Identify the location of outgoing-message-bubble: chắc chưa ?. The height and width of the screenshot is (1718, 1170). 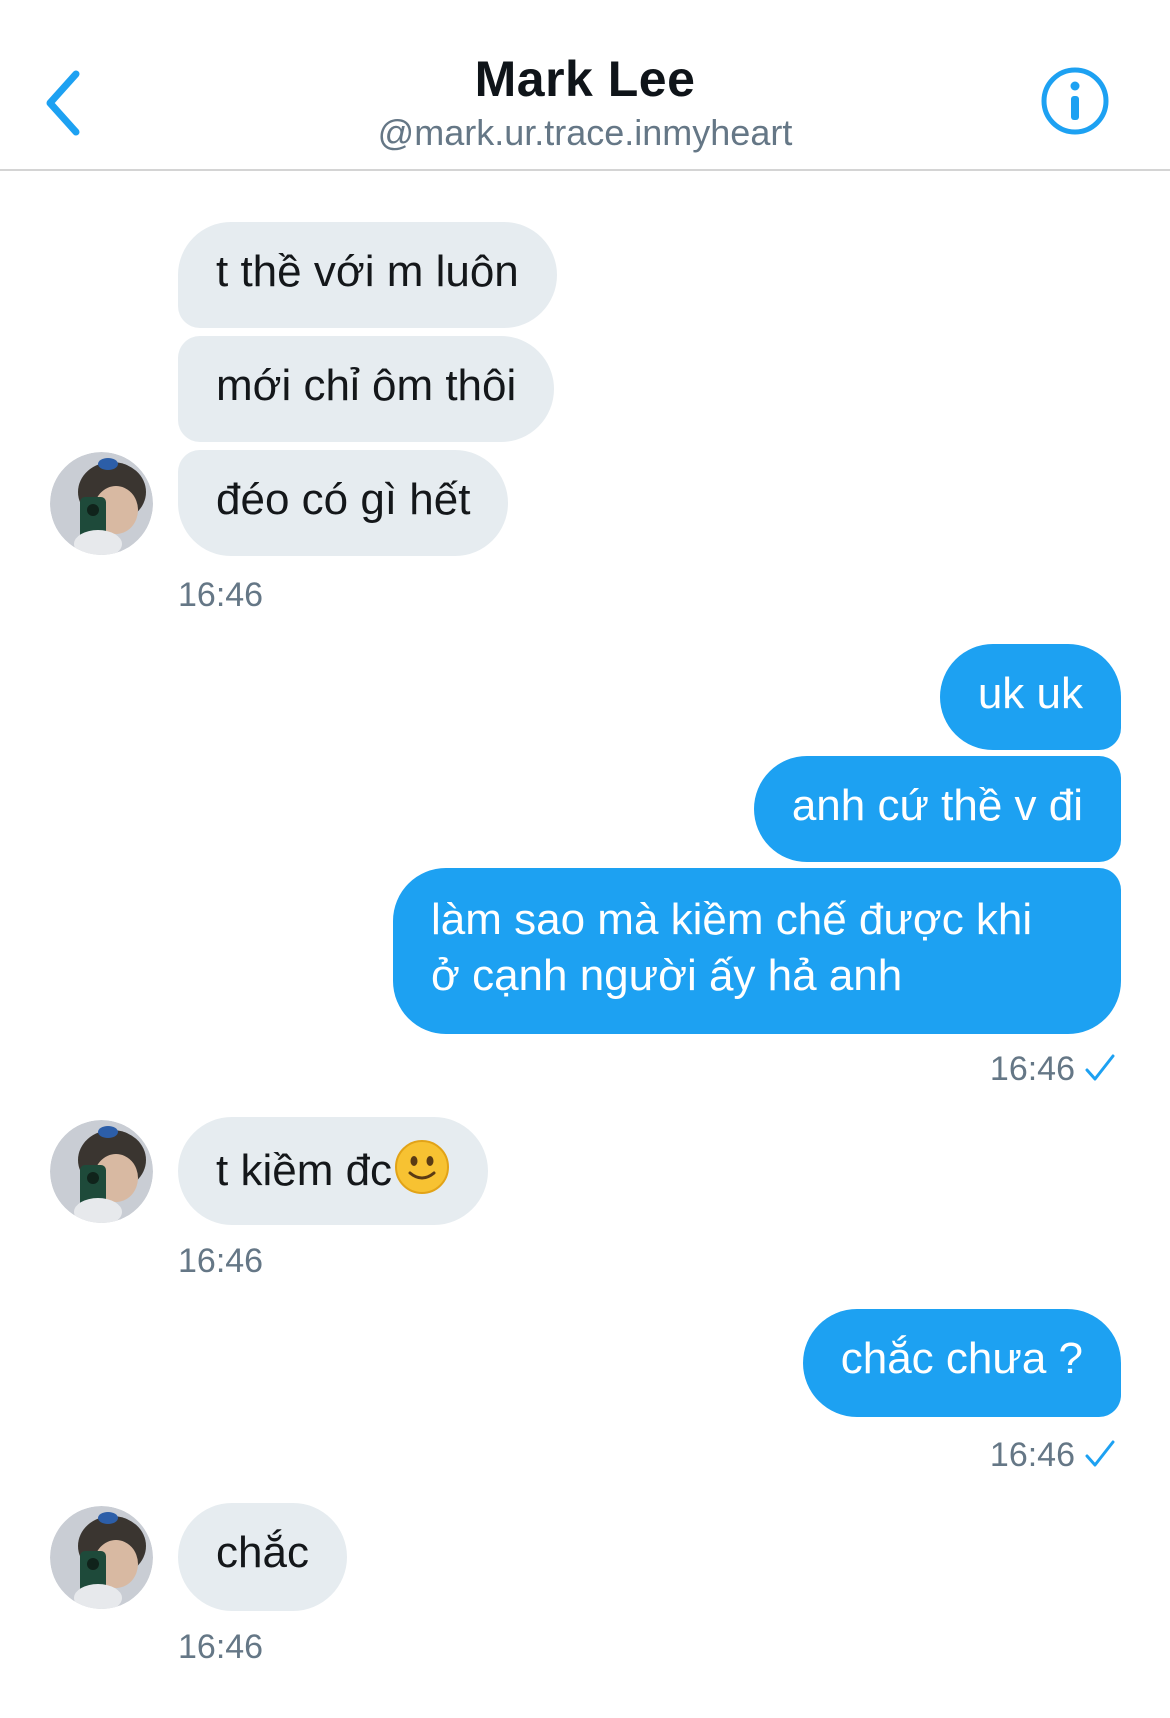
(961, 1363).